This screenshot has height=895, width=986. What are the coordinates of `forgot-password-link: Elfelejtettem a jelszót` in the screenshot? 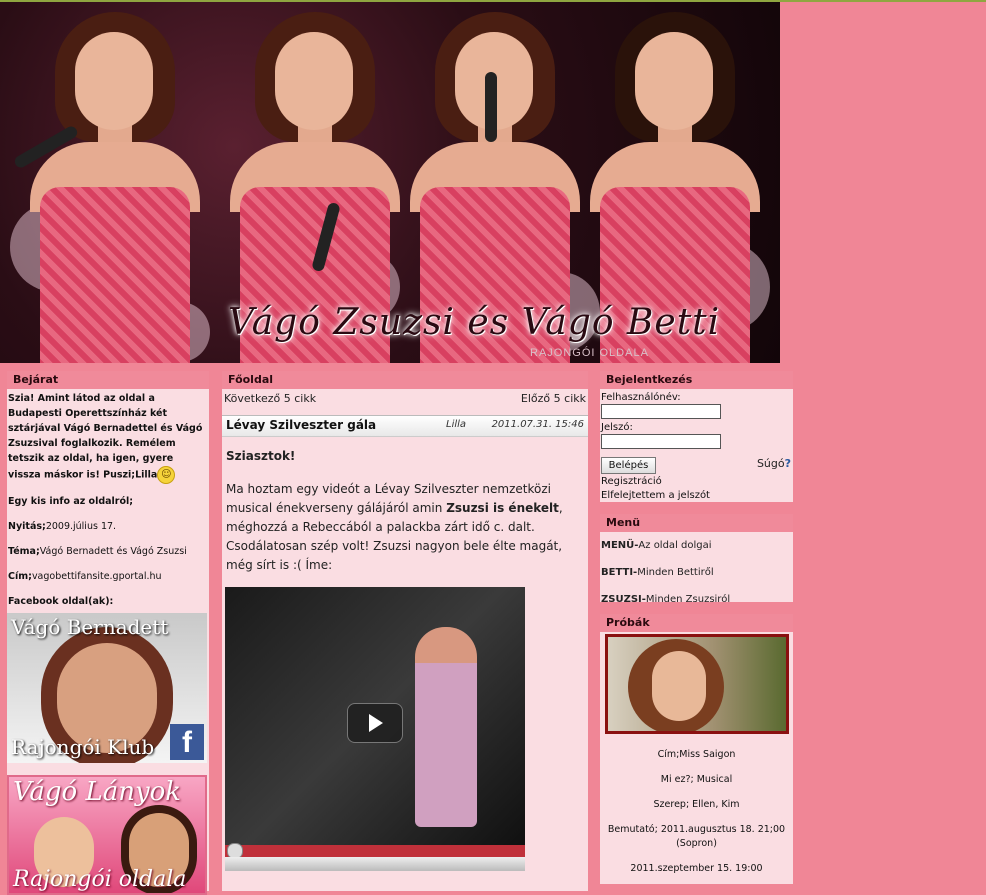 It's located at (696, 496).